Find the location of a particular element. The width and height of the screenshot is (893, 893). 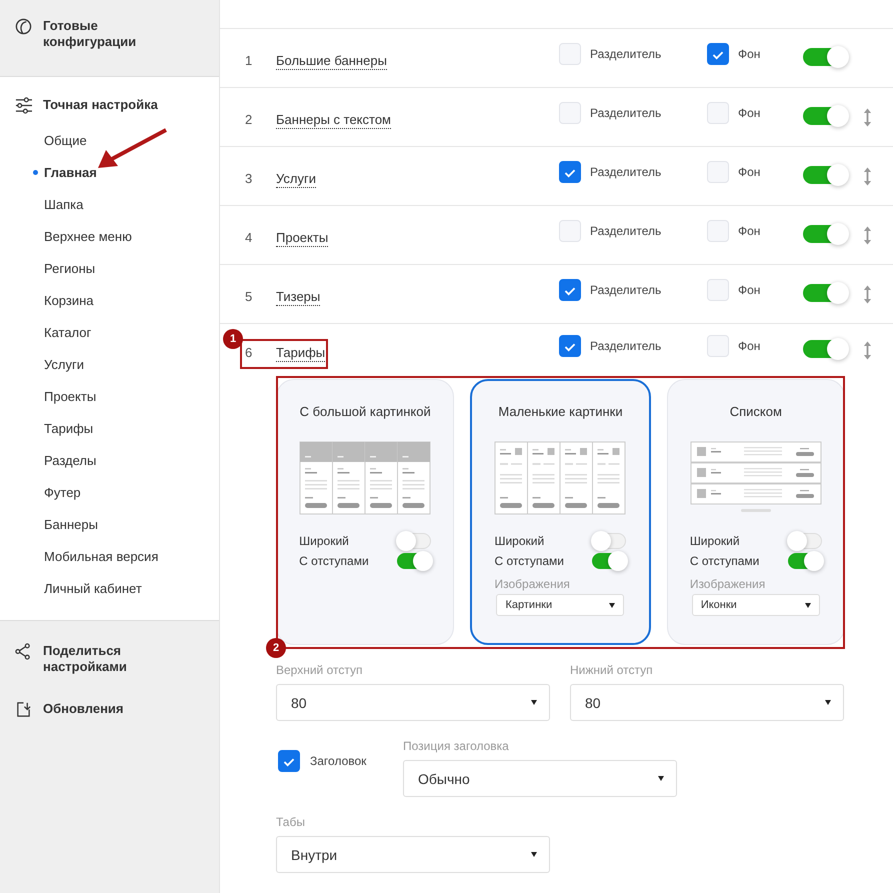

sidebar-item: Корзина is located at coordinates (69, 300).